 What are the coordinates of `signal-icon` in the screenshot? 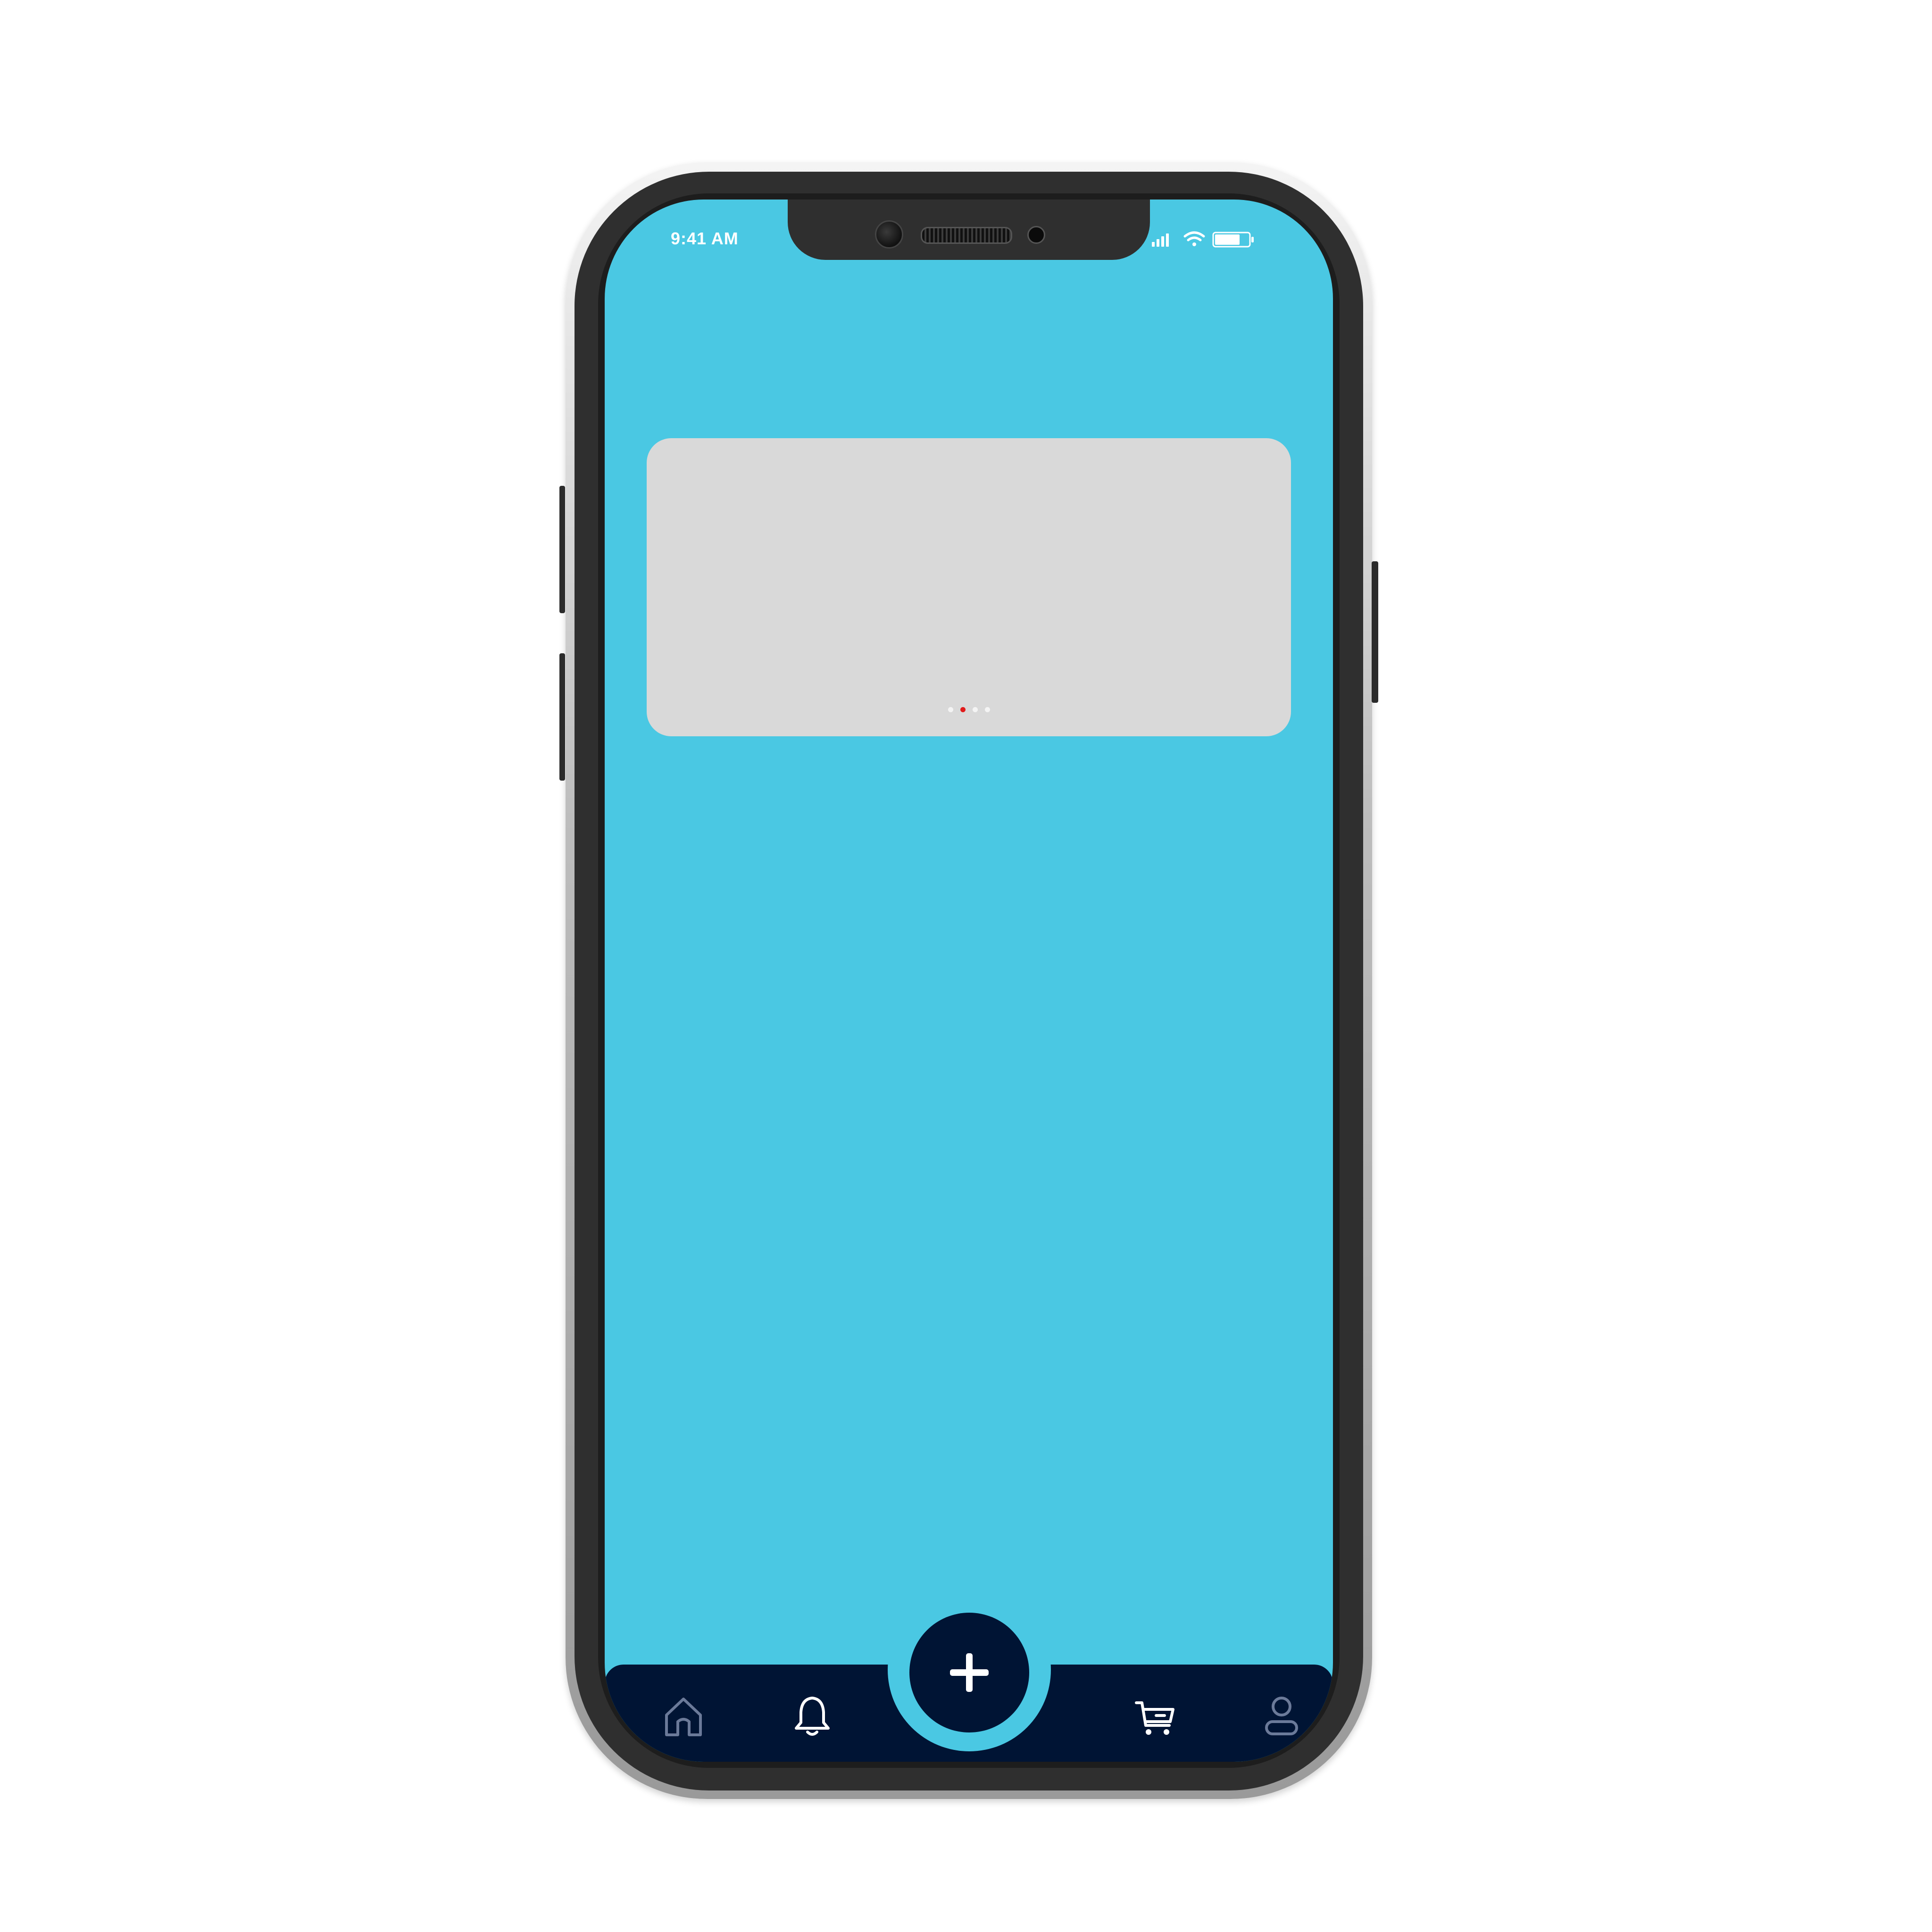 It's located at (1160, 240).